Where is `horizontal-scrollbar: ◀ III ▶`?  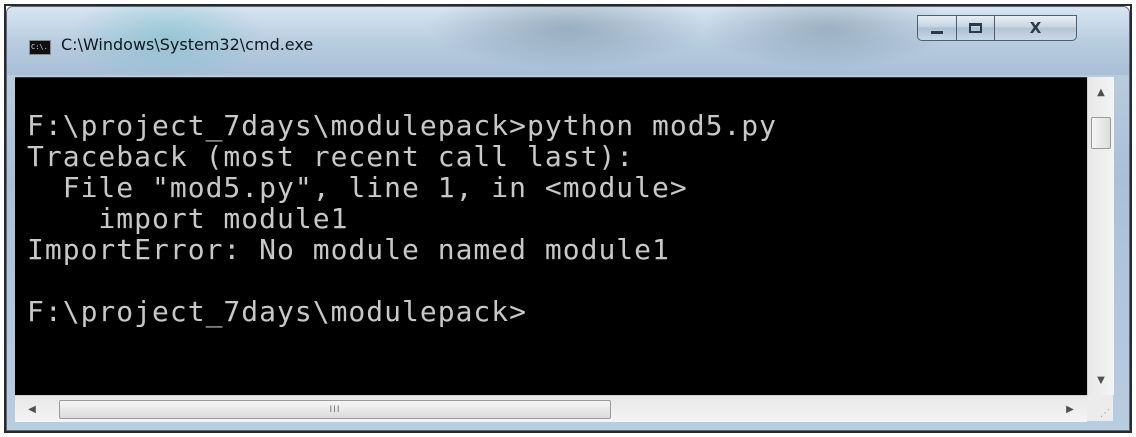 horizontal-scrollbar: ◀ III ▶ is located at coordinates (551, 408).